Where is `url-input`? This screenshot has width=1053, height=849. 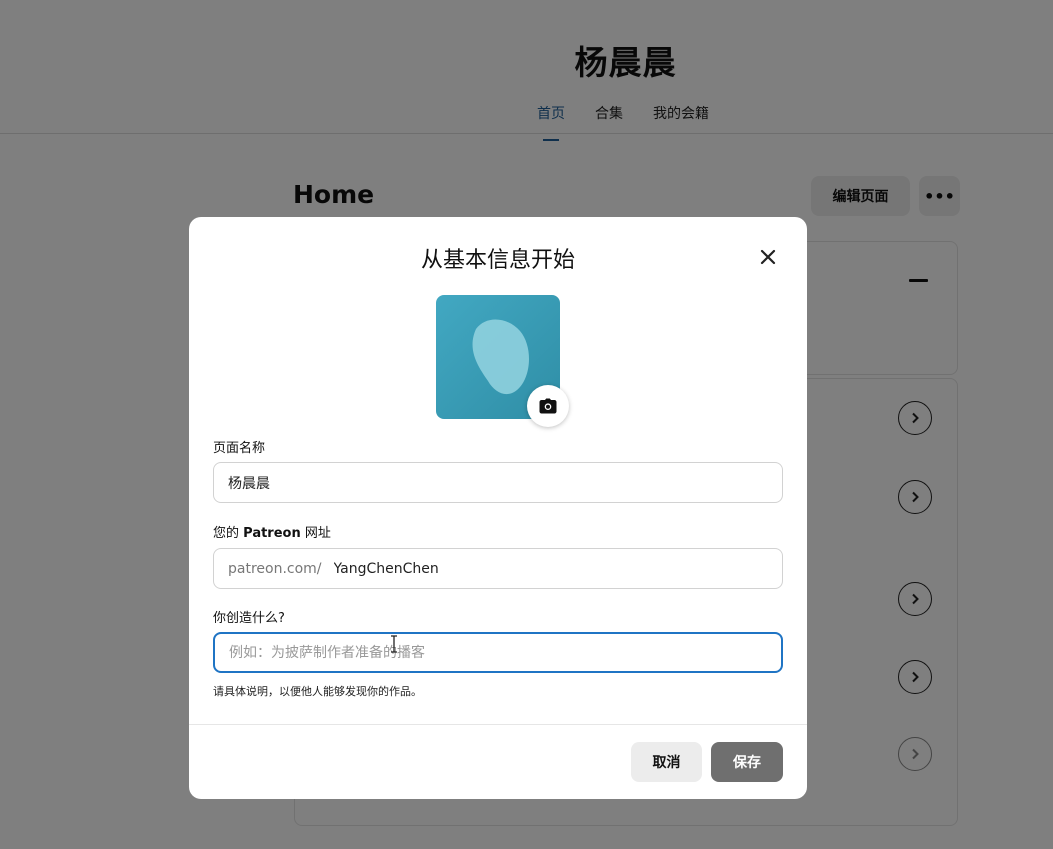
url-input is located at coordinates (523, 568).